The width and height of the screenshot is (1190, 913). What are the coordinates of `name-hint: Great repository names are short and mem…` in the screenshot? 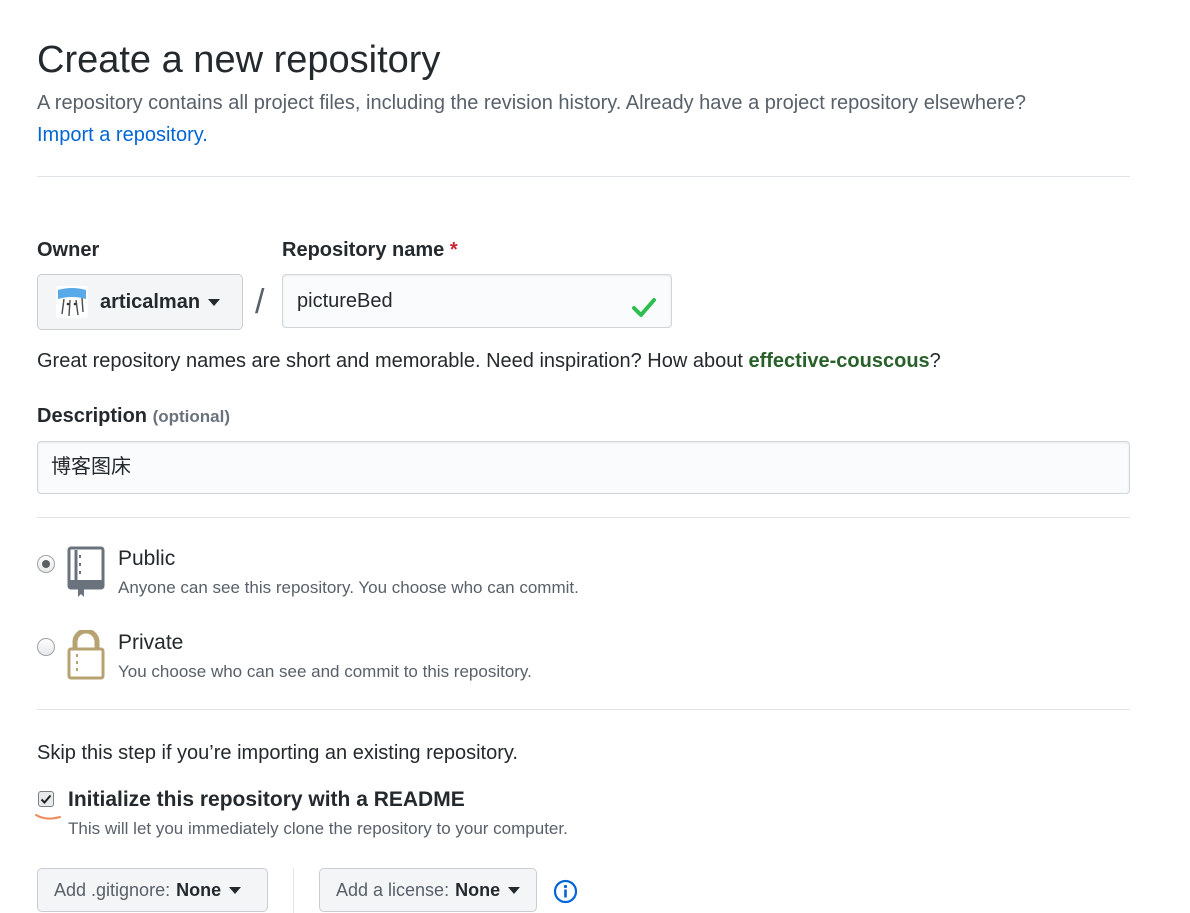 It's located at (489, 361).